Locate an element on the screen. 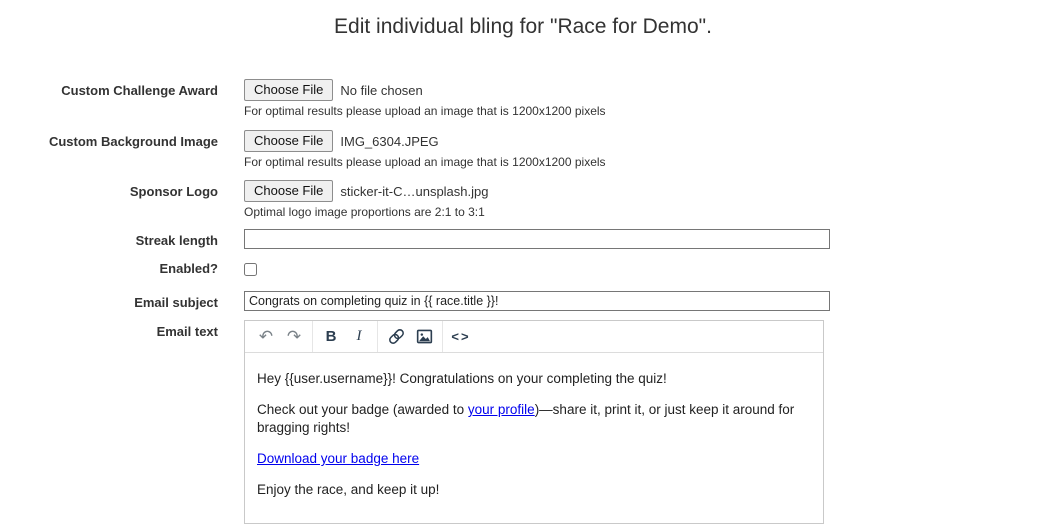 The height and width of the screenshot is (524, 1046). enabled-label: Enabled? is located at coordinates (188, 268).